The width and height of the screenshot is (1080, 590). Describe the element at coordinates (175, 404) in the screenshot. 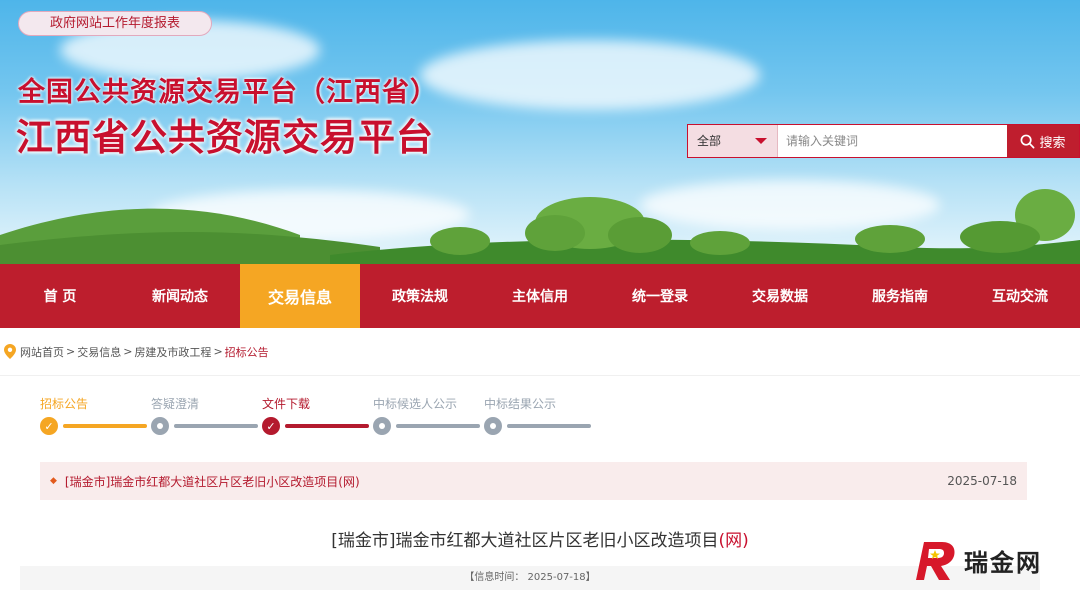

I see `step-label: 答疑澄清` at that location.